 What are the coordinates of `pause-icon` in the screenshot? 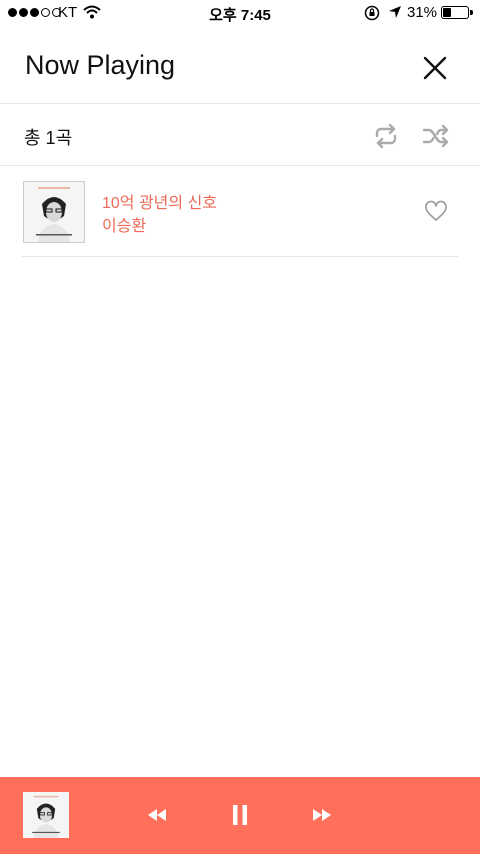 It's located at (240, 815).